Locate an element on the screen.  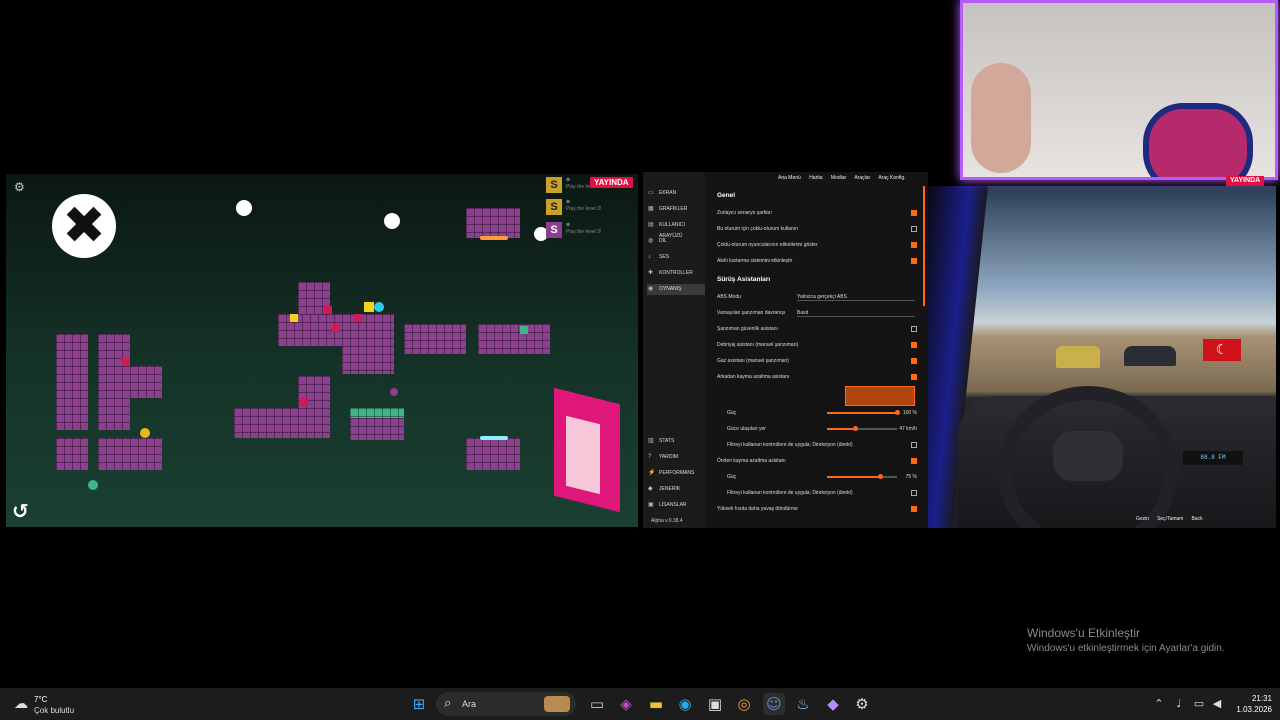
discord-icon: ☺ is located at coordinates (774, 704).